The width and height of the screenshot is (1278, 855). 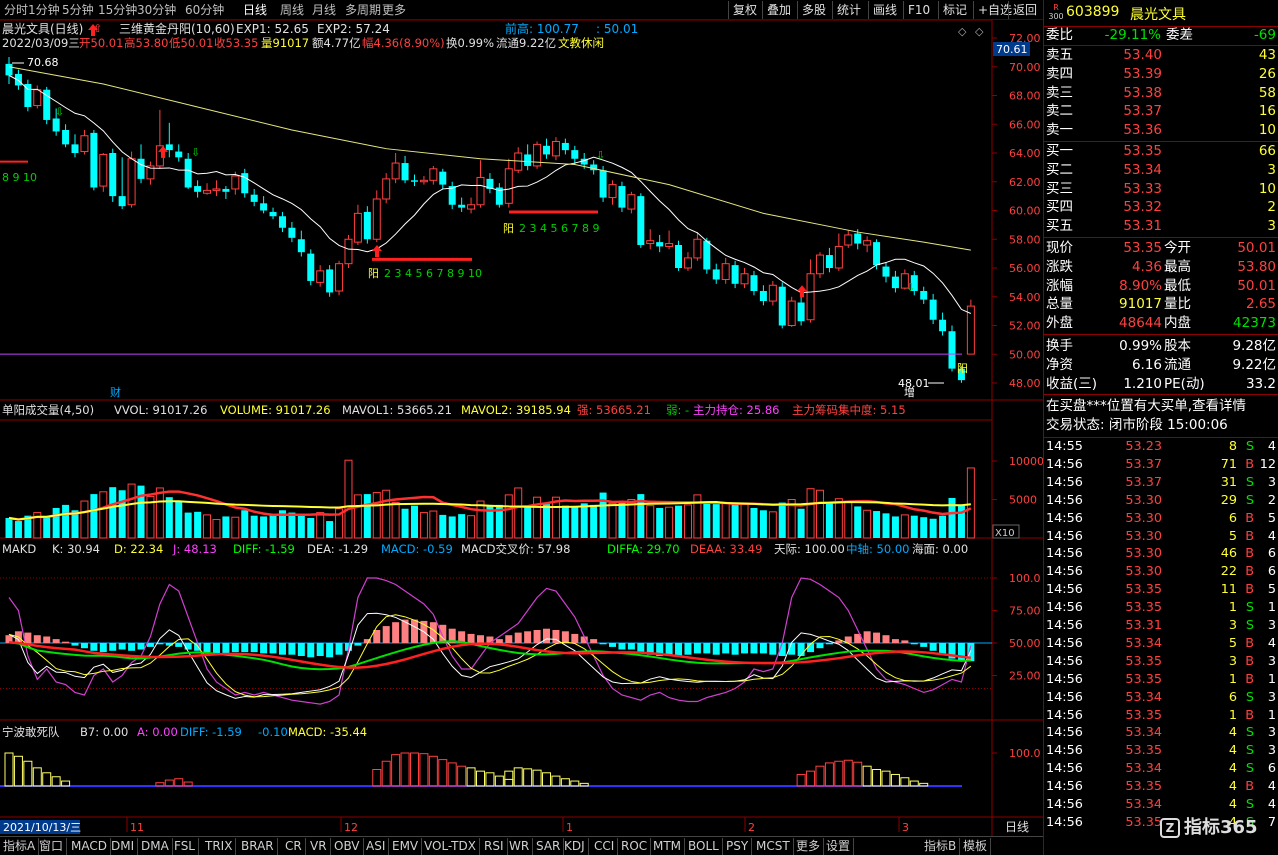 What do you see at coordinates (668, 846) in the screenshot?
I see `indicator-tab: MTM` at bounding box center [668, 846].